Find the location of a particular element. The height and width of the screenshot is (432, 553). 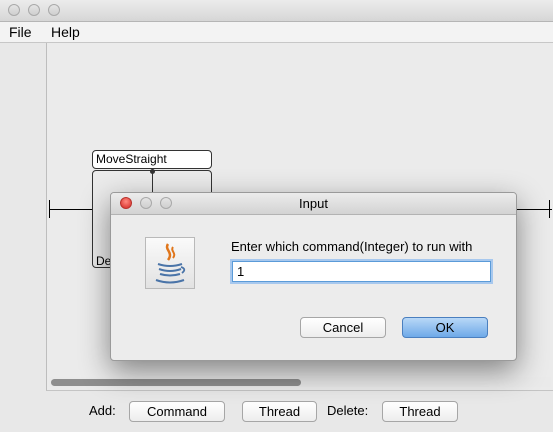

cancel-button: Cancel is located at coordinates (343, 327).